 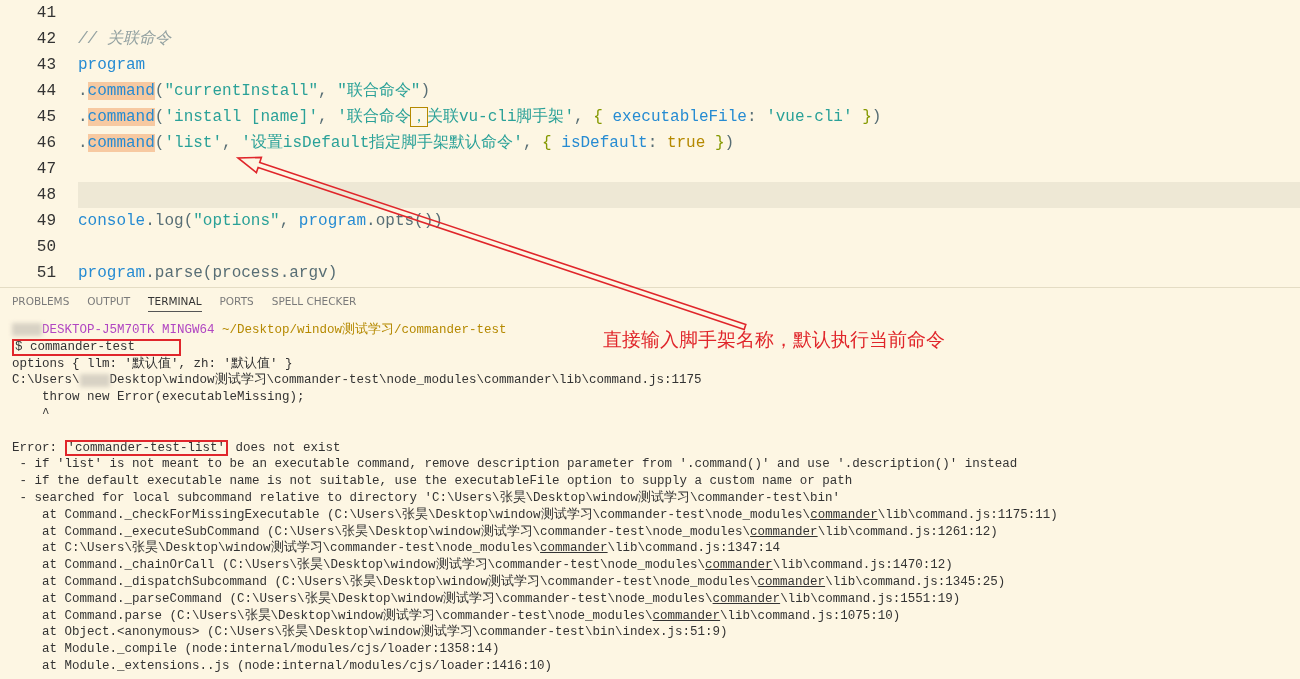 What do you see at coordinates (45, 221) in the screenshot?
I see `line-number: 49` at bounding box center [45, 221].